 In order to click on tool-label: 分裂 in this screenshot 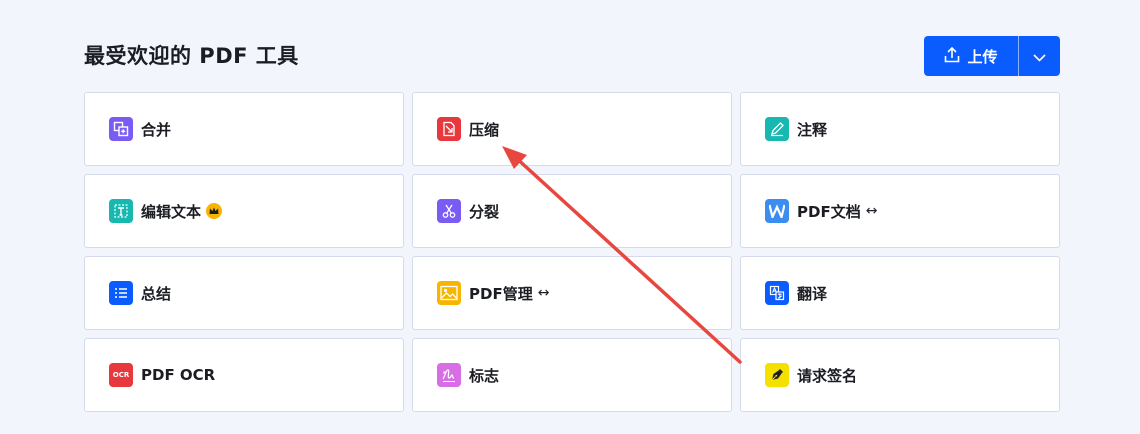, I will do `click(484, 211)`.